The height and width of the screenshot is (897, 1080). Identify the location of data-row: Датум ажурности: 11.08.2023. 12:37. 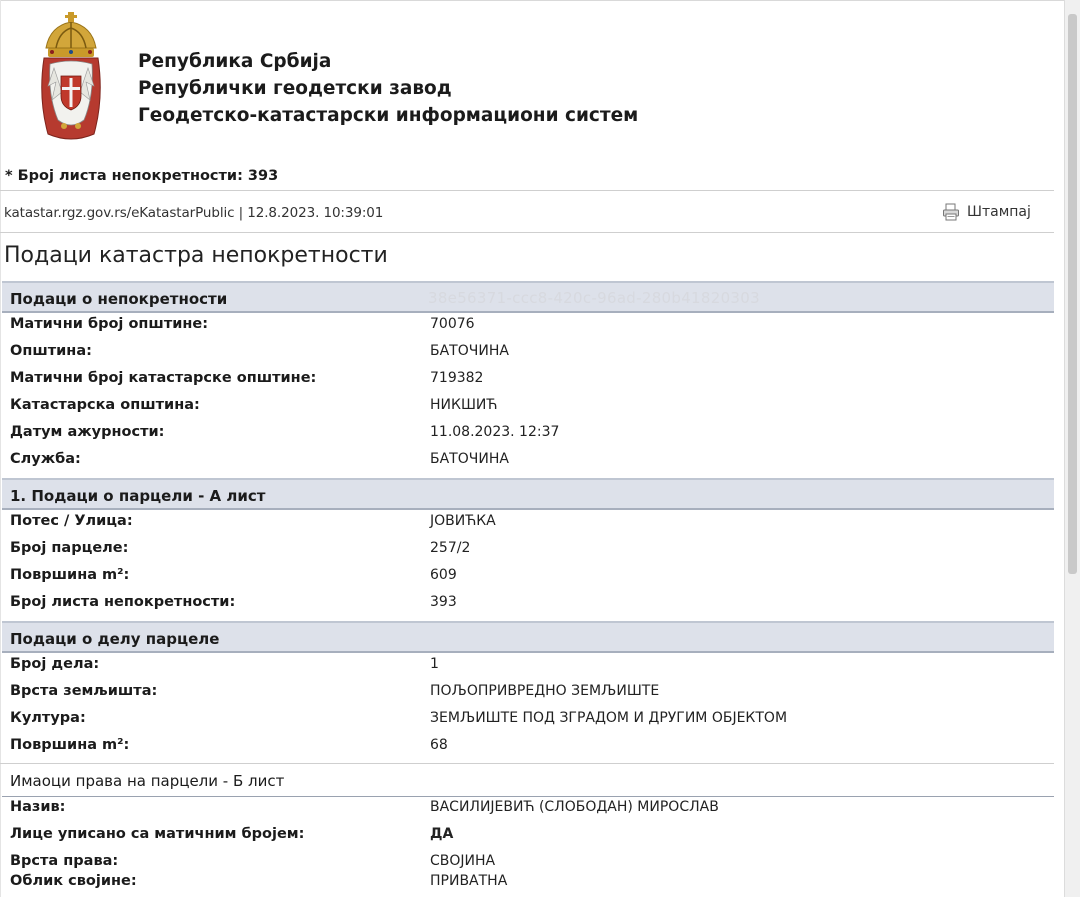
(527, 434).